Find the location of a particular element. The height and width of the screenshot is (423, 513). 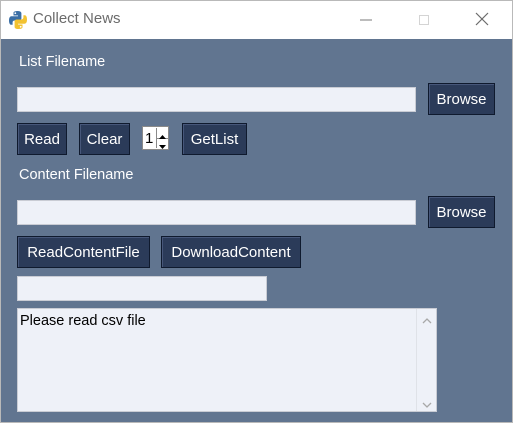

count-spinbox: 1 is located at coordinates (155, 138).